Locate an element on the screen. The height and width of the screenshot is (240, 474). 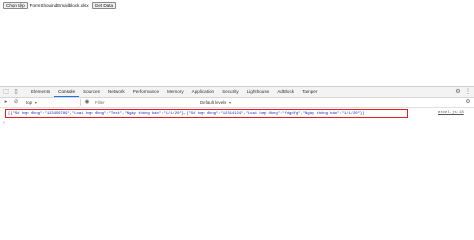
tab-console: Console is located at coordinates (67, 92).